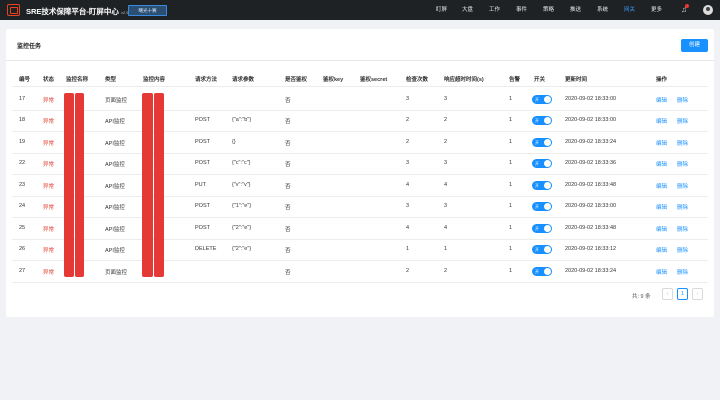 The image size is (720, 400). I want to click on cell-id: 22, so click(22, 163).